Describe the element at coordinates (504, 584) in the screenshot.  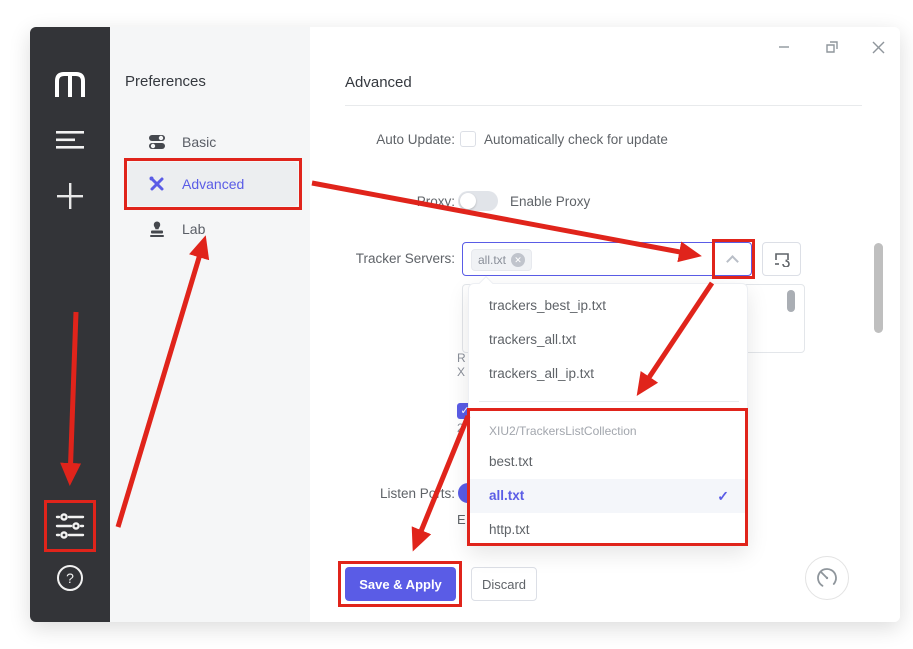
I see `discard-button: Discard` at that location.